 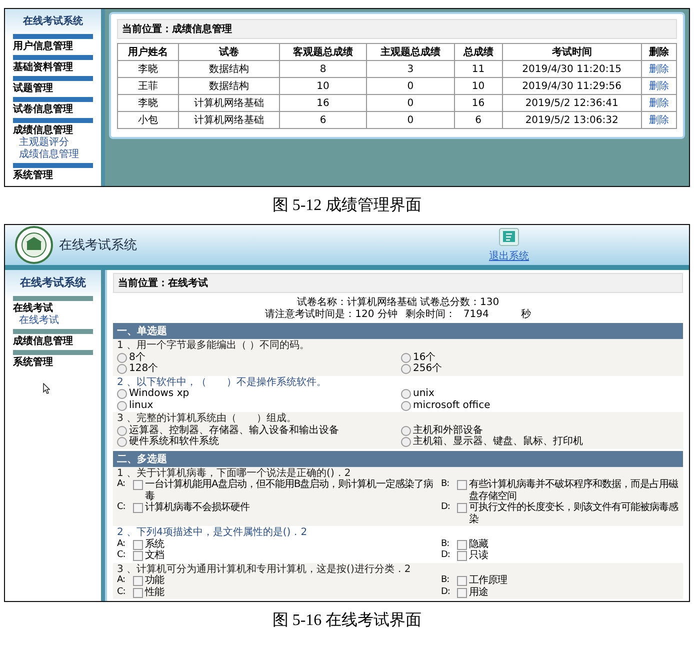 I want to click on table-cell: 数据结构, so click(x=229, y=86).